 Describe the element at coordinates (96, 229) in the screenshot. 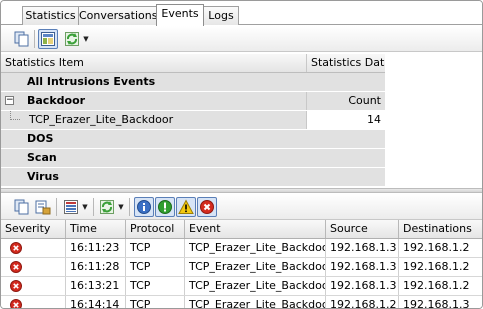

I see `column-header-time: Time` at that location.